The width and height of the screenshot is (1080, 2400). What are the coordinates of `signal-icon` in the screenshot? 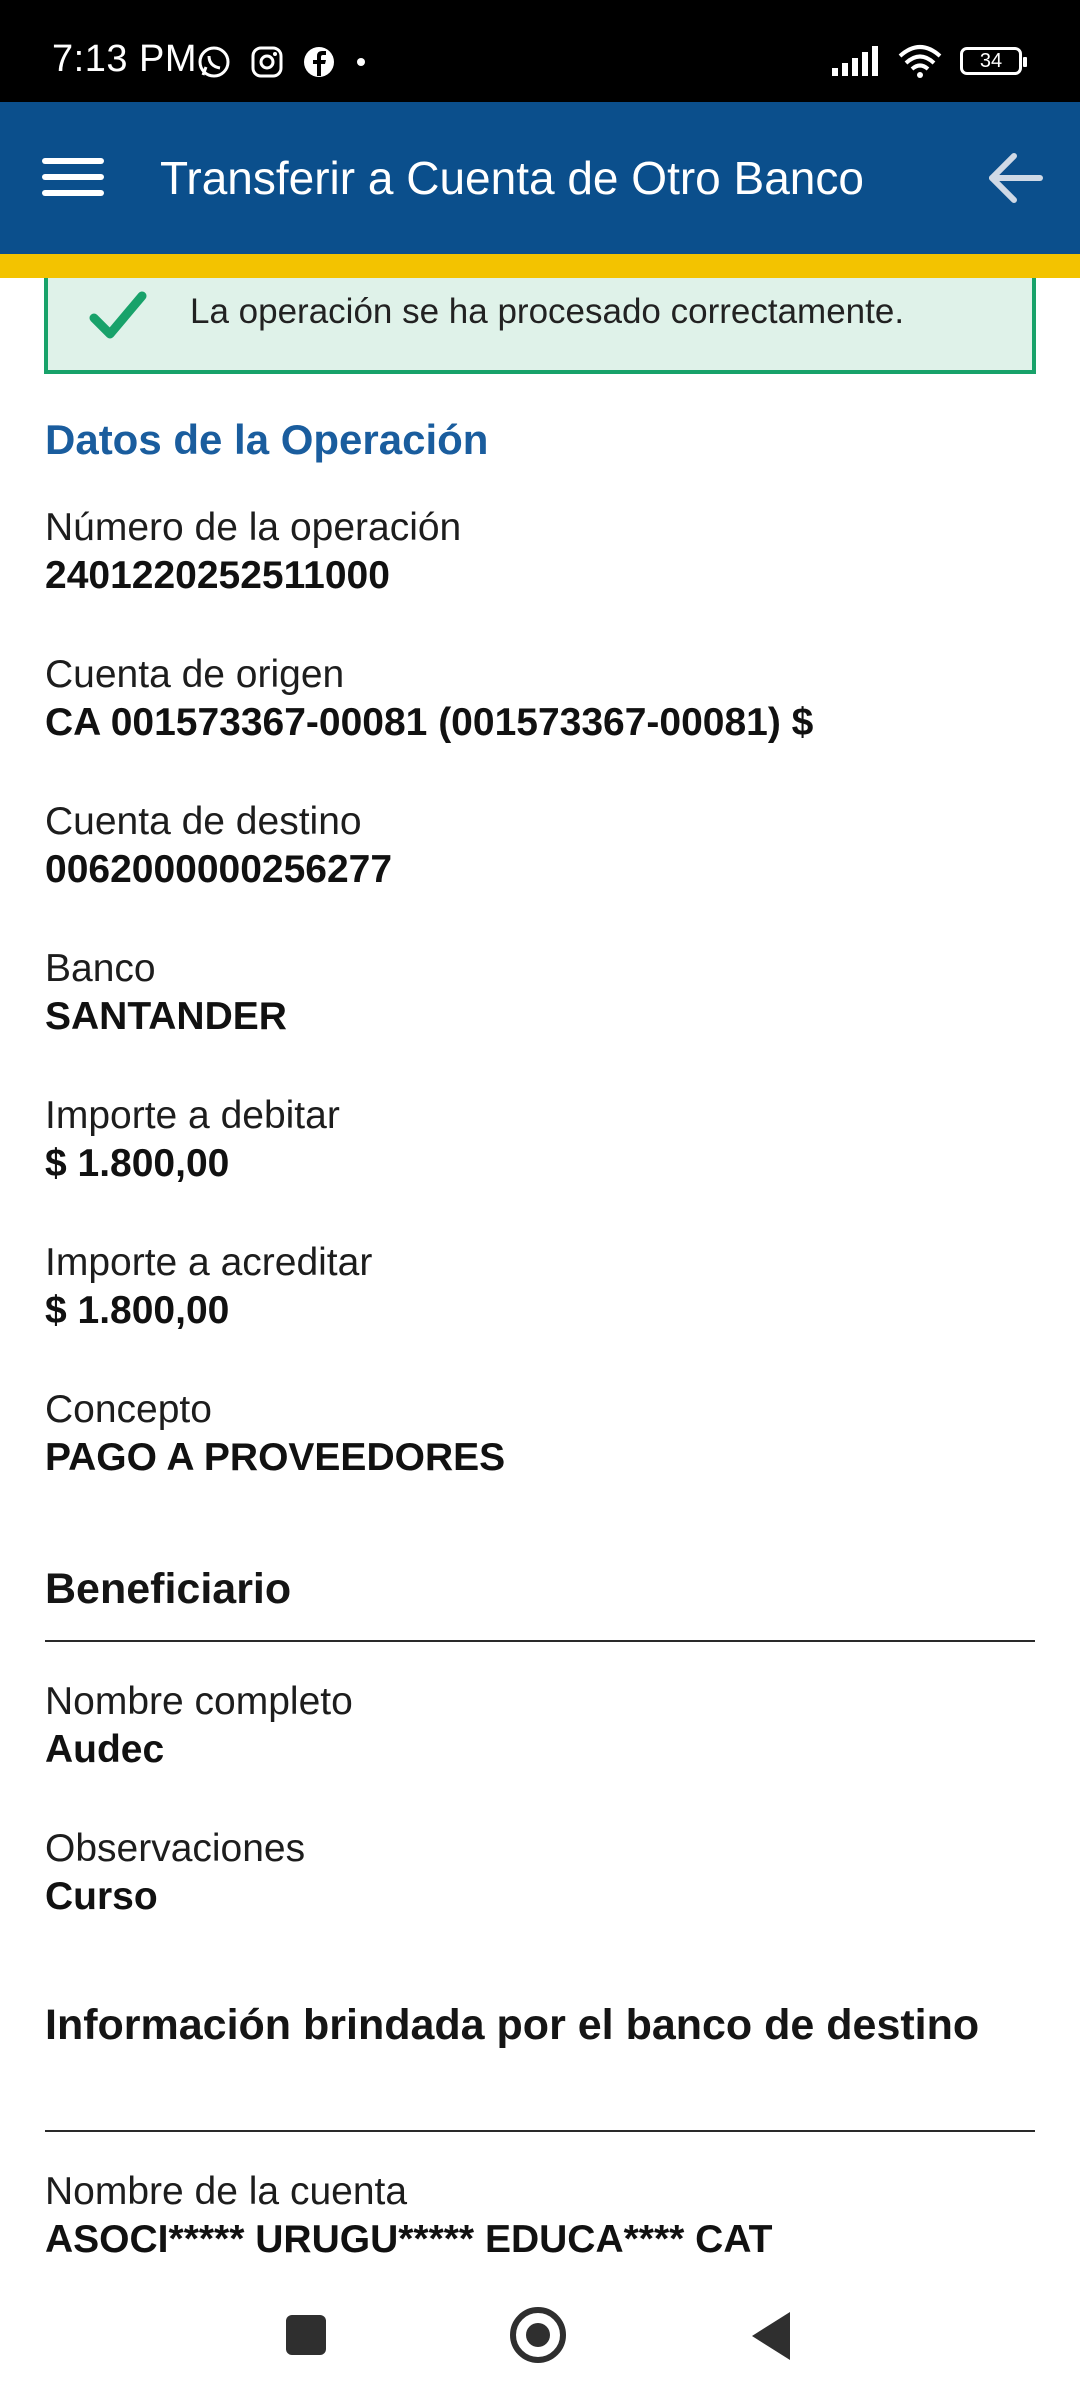 It's located at (855, 61).